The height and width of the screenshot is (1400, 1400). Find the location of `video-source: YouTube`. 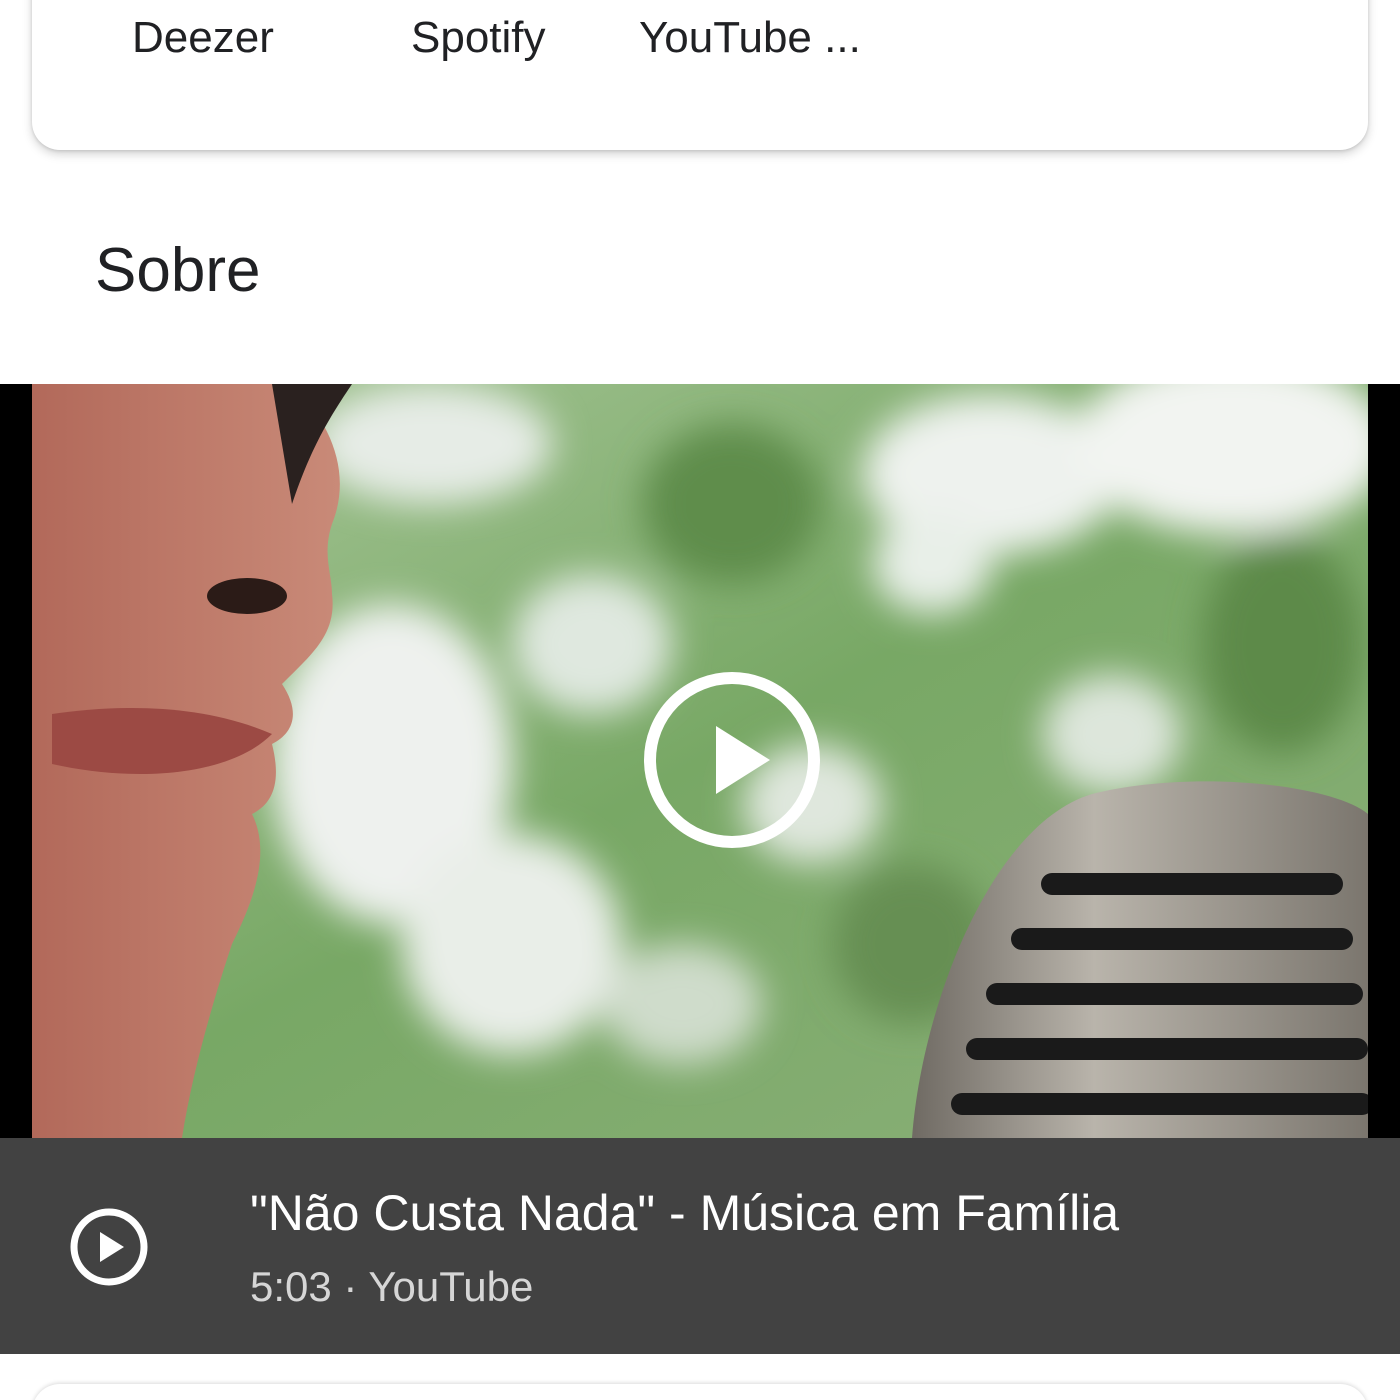

video-source: YouTube is located at coordinates (451, 1286).